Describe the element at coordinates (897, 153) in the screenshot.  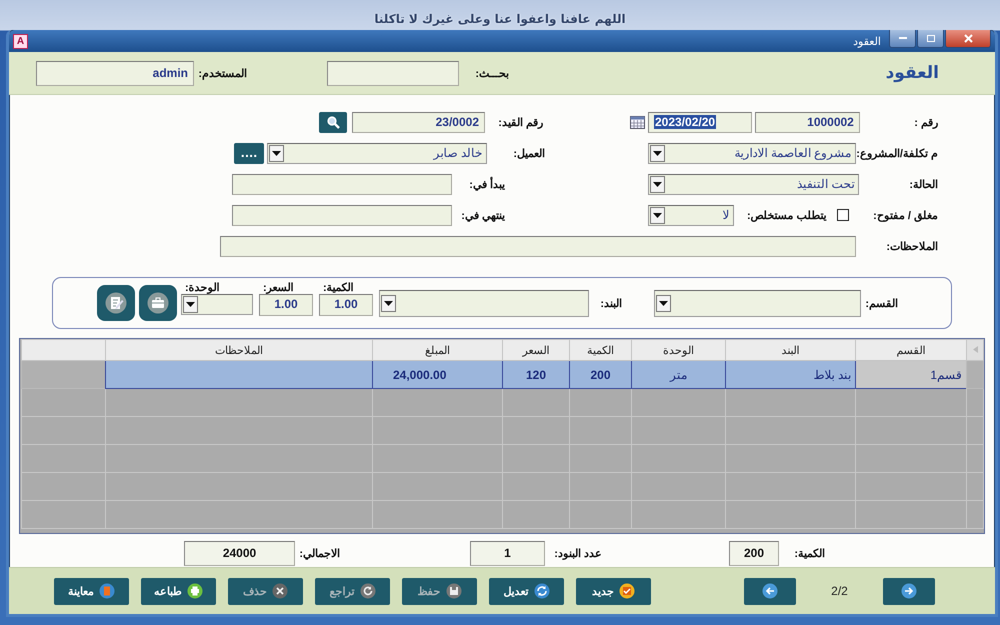
I see `field-label: م تكلفة/المشروع:` at that location.